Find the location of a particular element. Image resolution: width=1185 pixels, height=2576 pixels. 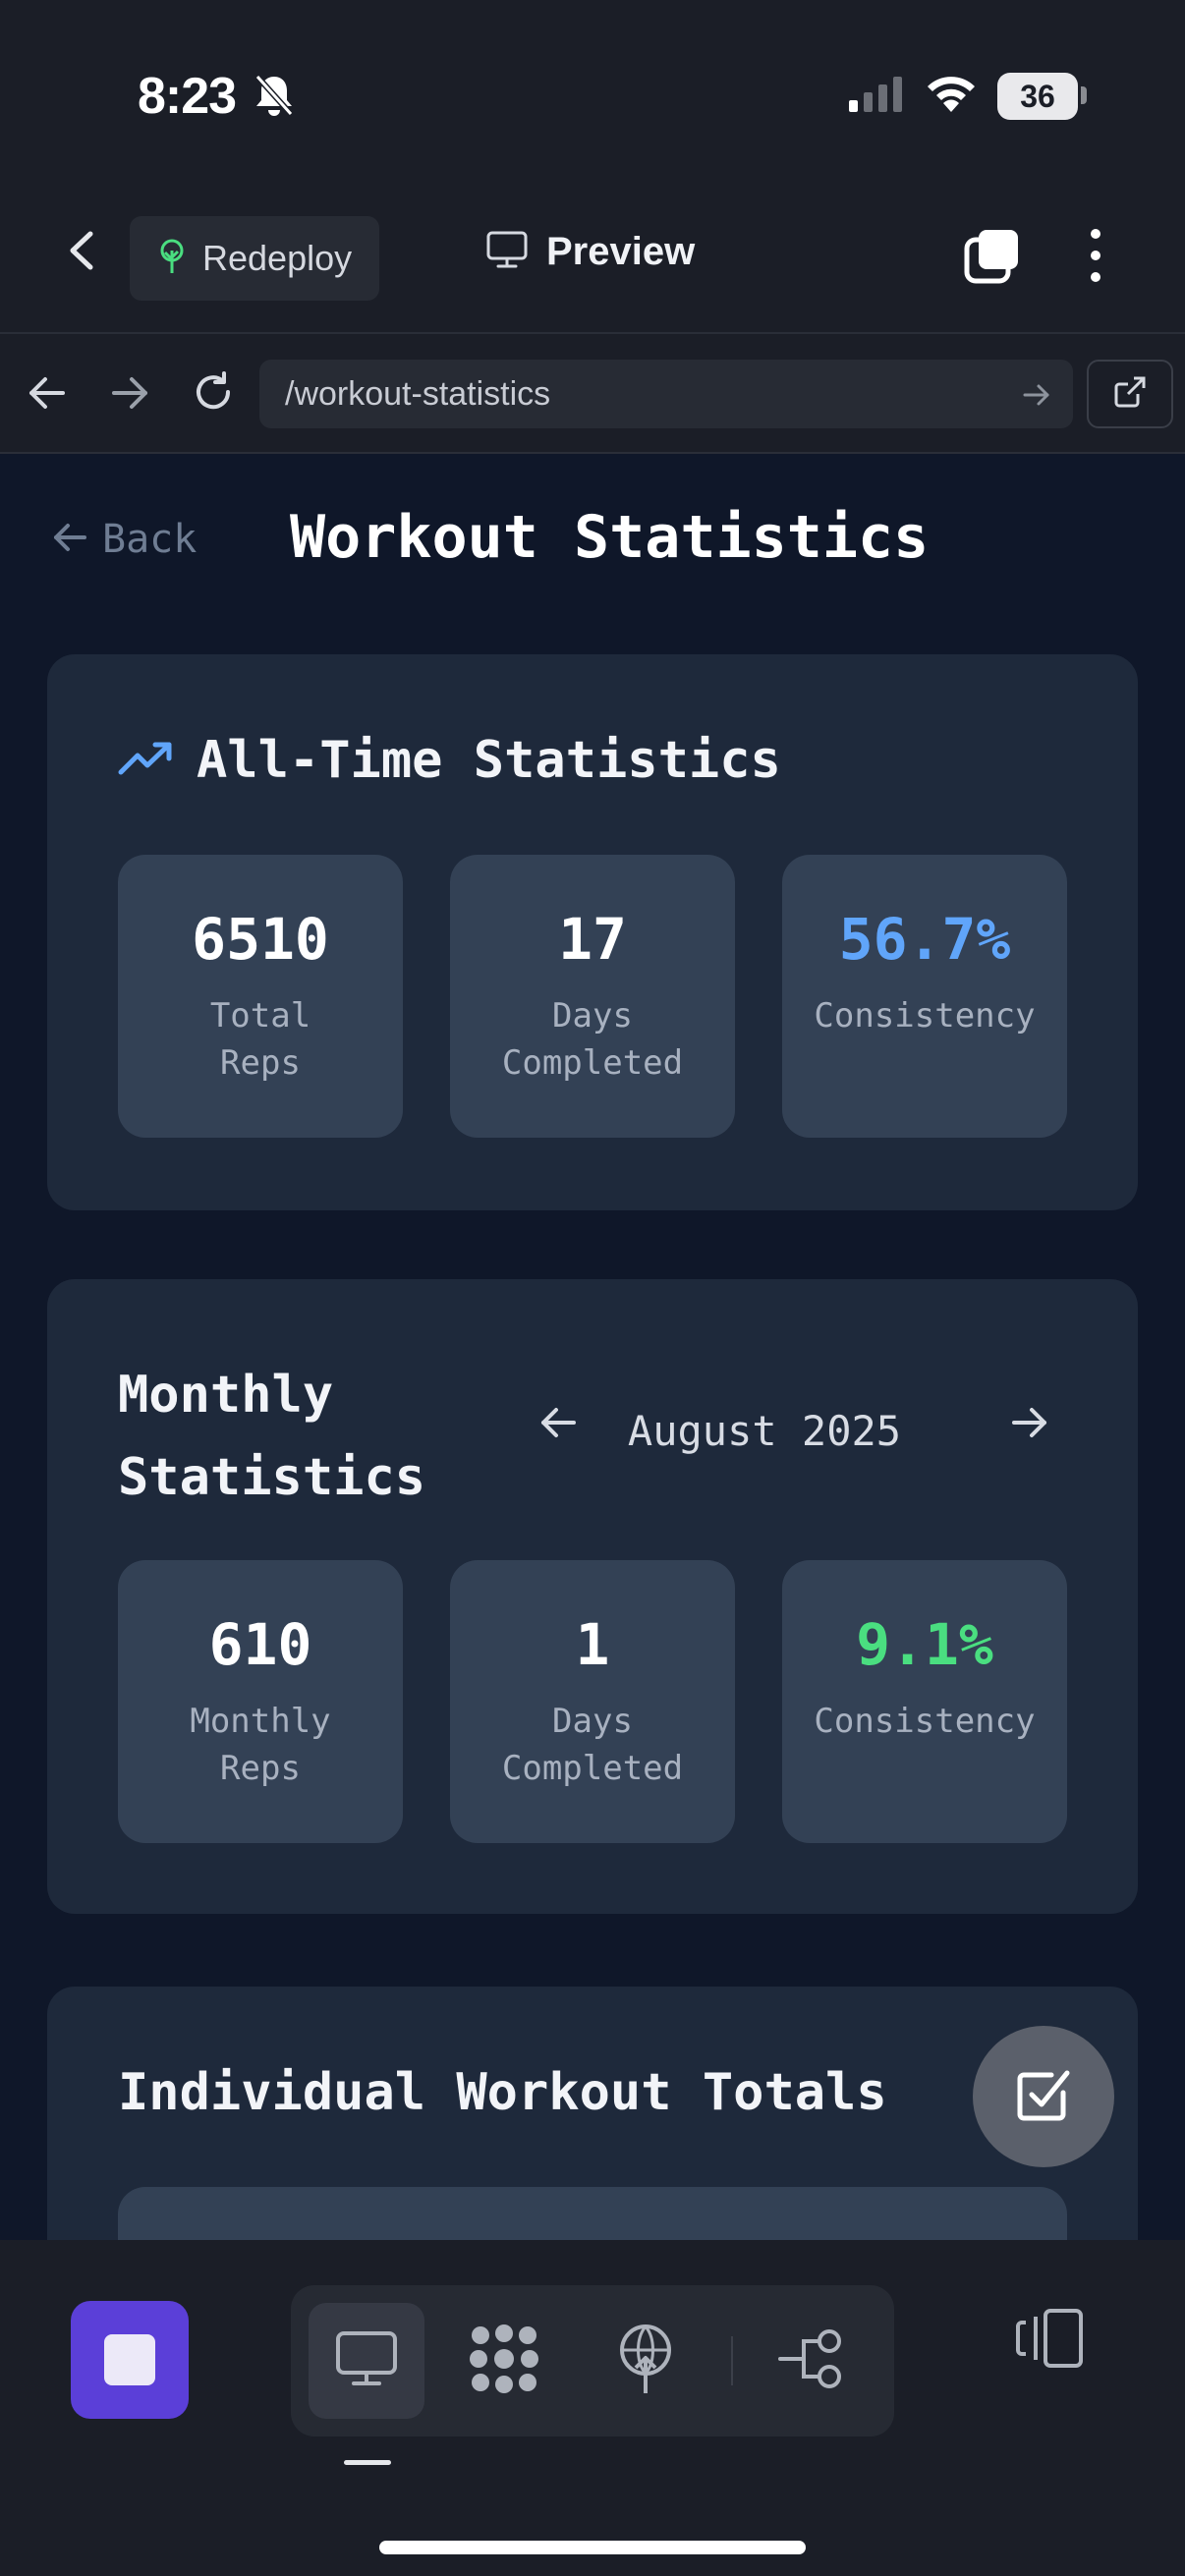

cellular-signal-icon is located at coordinates (877, 97).